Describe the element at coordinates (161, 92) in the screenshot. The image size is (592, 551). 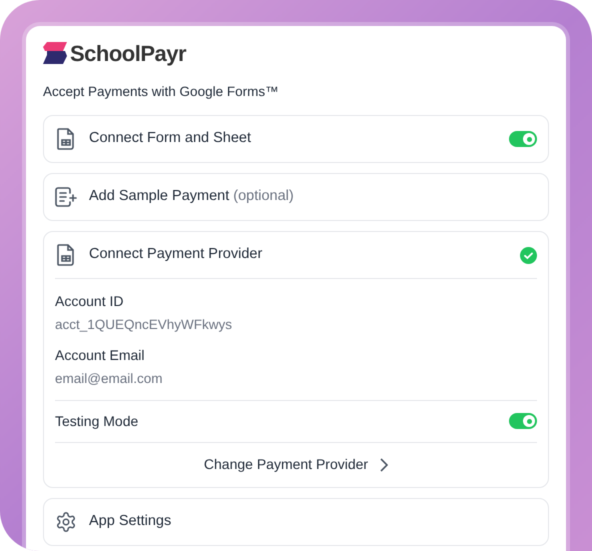
I see `tagline: Accept Payments with Google Forms™` at that location.